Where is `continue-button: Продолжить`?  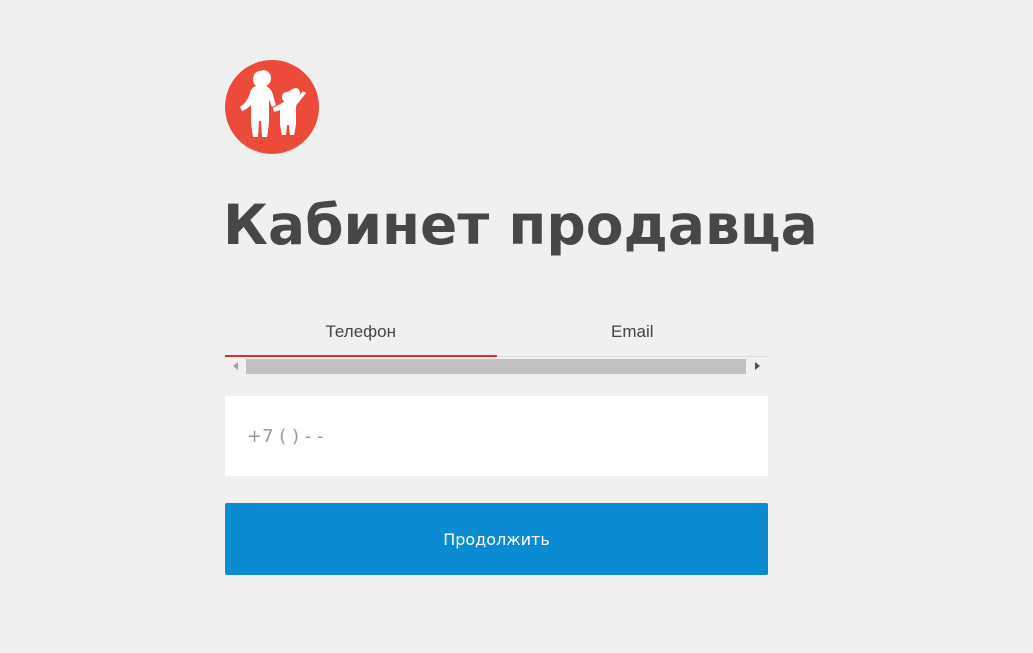 continue-button: Продолжить is located at coordinates (496, 539).